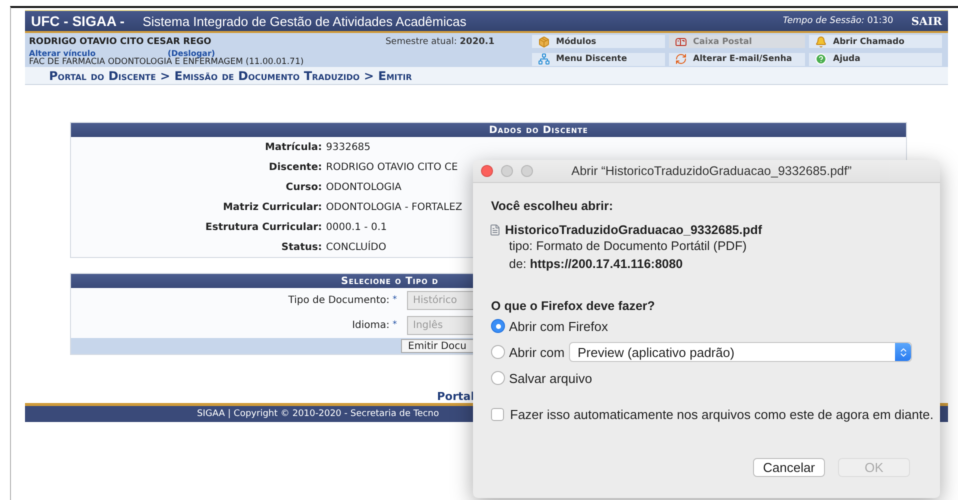 This screenshot has height=500, width=958. Describe the element at coordinates (392, 167) in the screenshot. I see `field-value: RODRIGO OTAVIO CITO CE` at that location.